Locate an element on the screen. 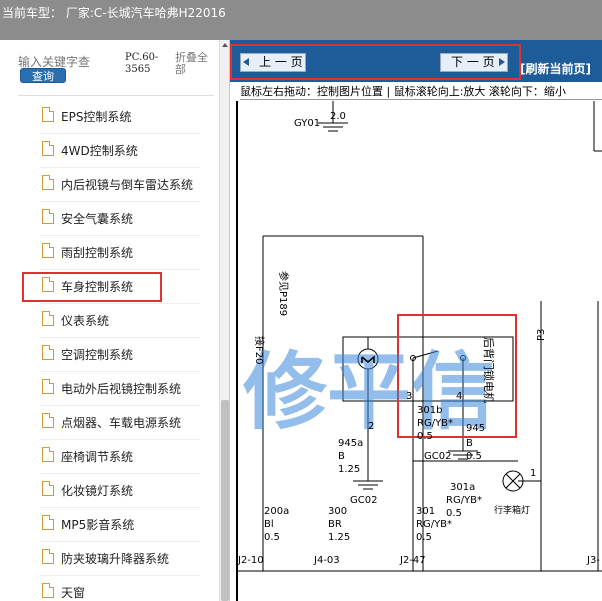 Image resolution: width=602 pixels, height=601 pixels. tree-item: EPS控制系统 is located at coordinates (109, 117).